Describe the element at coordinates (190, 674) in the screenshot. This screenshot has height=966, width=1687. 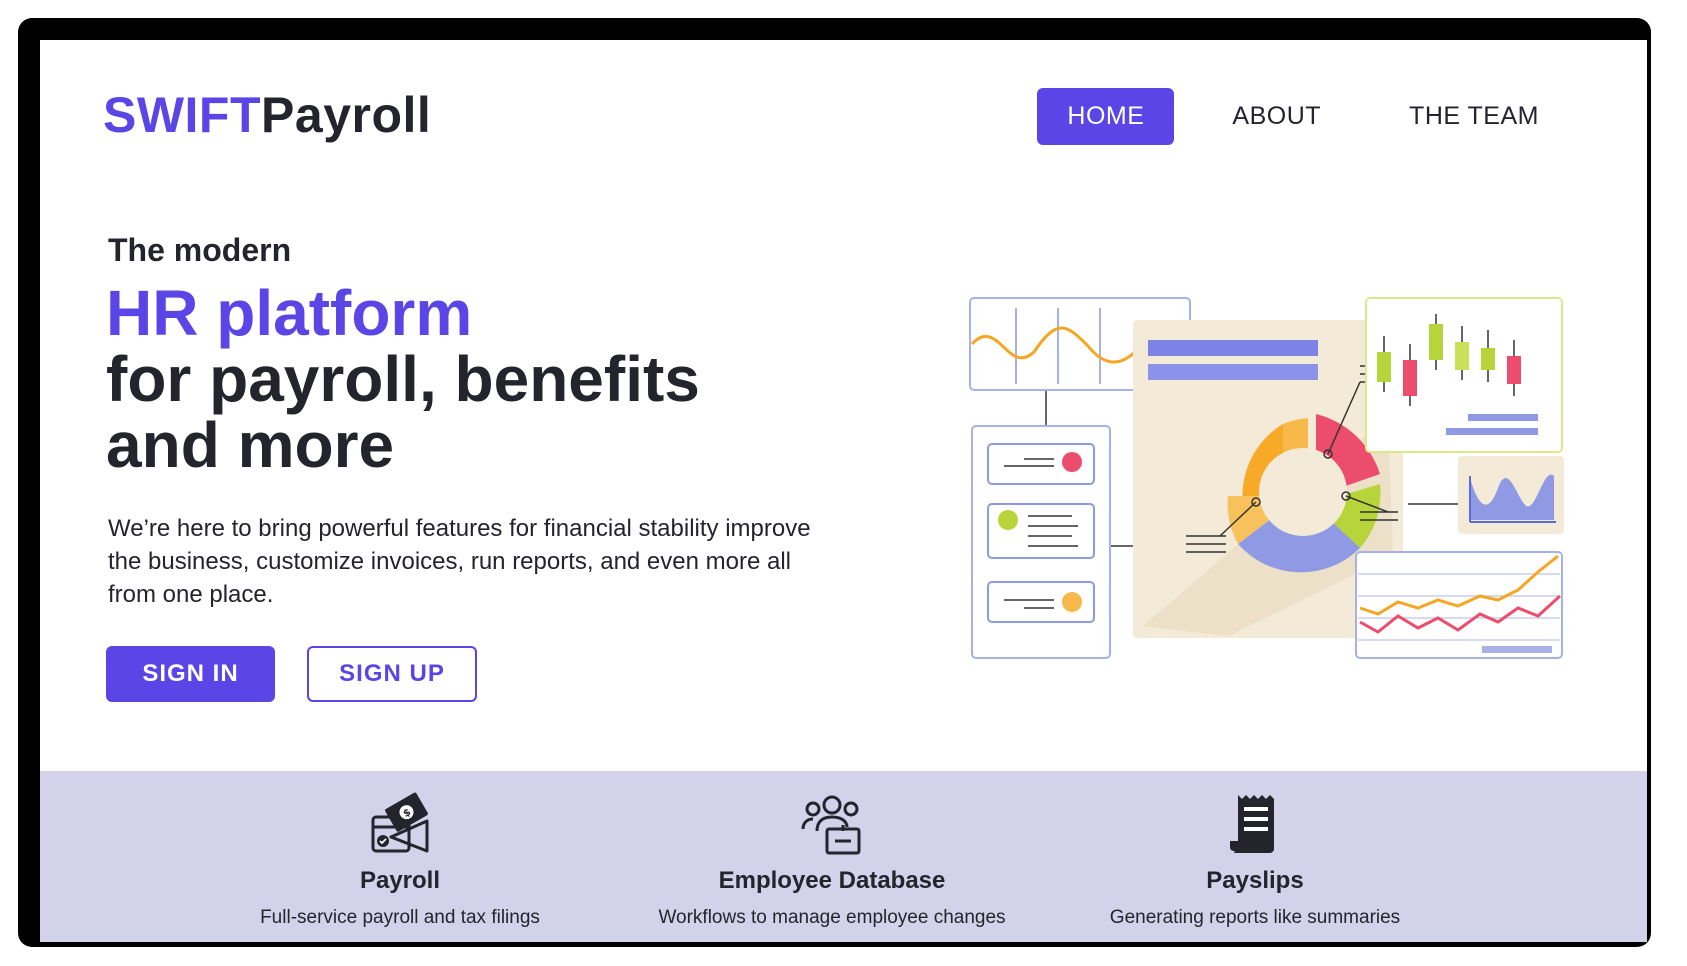
I see `sign-in-button: SIGN IN` at that location.